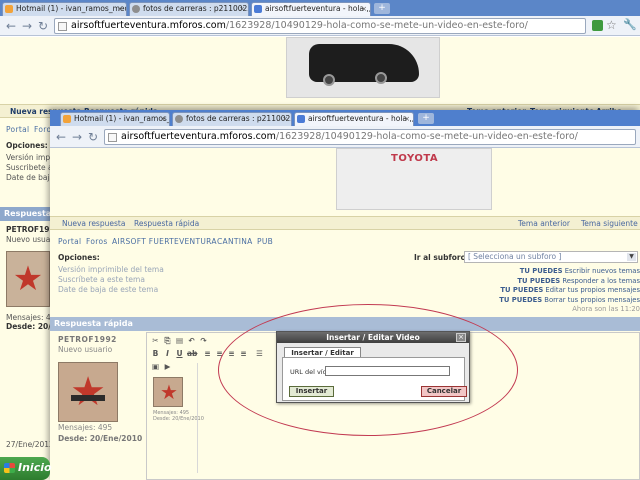 This screenshot has width=640, height=480. What do you see at coordinates (630, 24) in the screenshot?
I see `wrench-icon: 🔧` at bounding box center [630, 24].